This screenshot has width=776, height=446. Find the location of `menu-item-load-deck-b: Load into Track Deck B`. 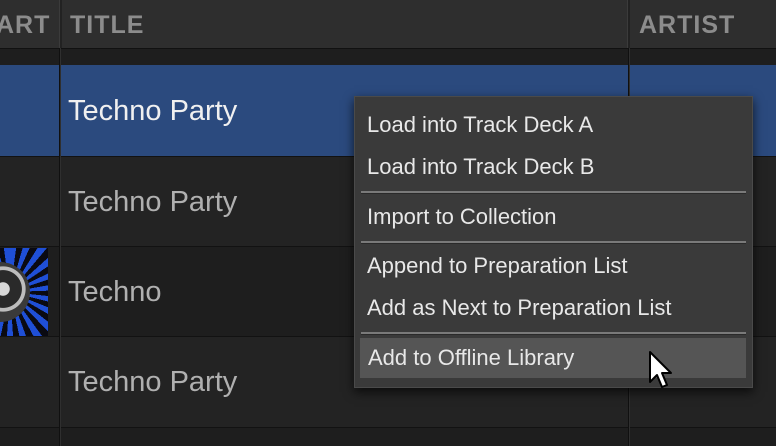

menu-item-load-deck-b: Load into Track Deck B is located at coordinates (557, 167).